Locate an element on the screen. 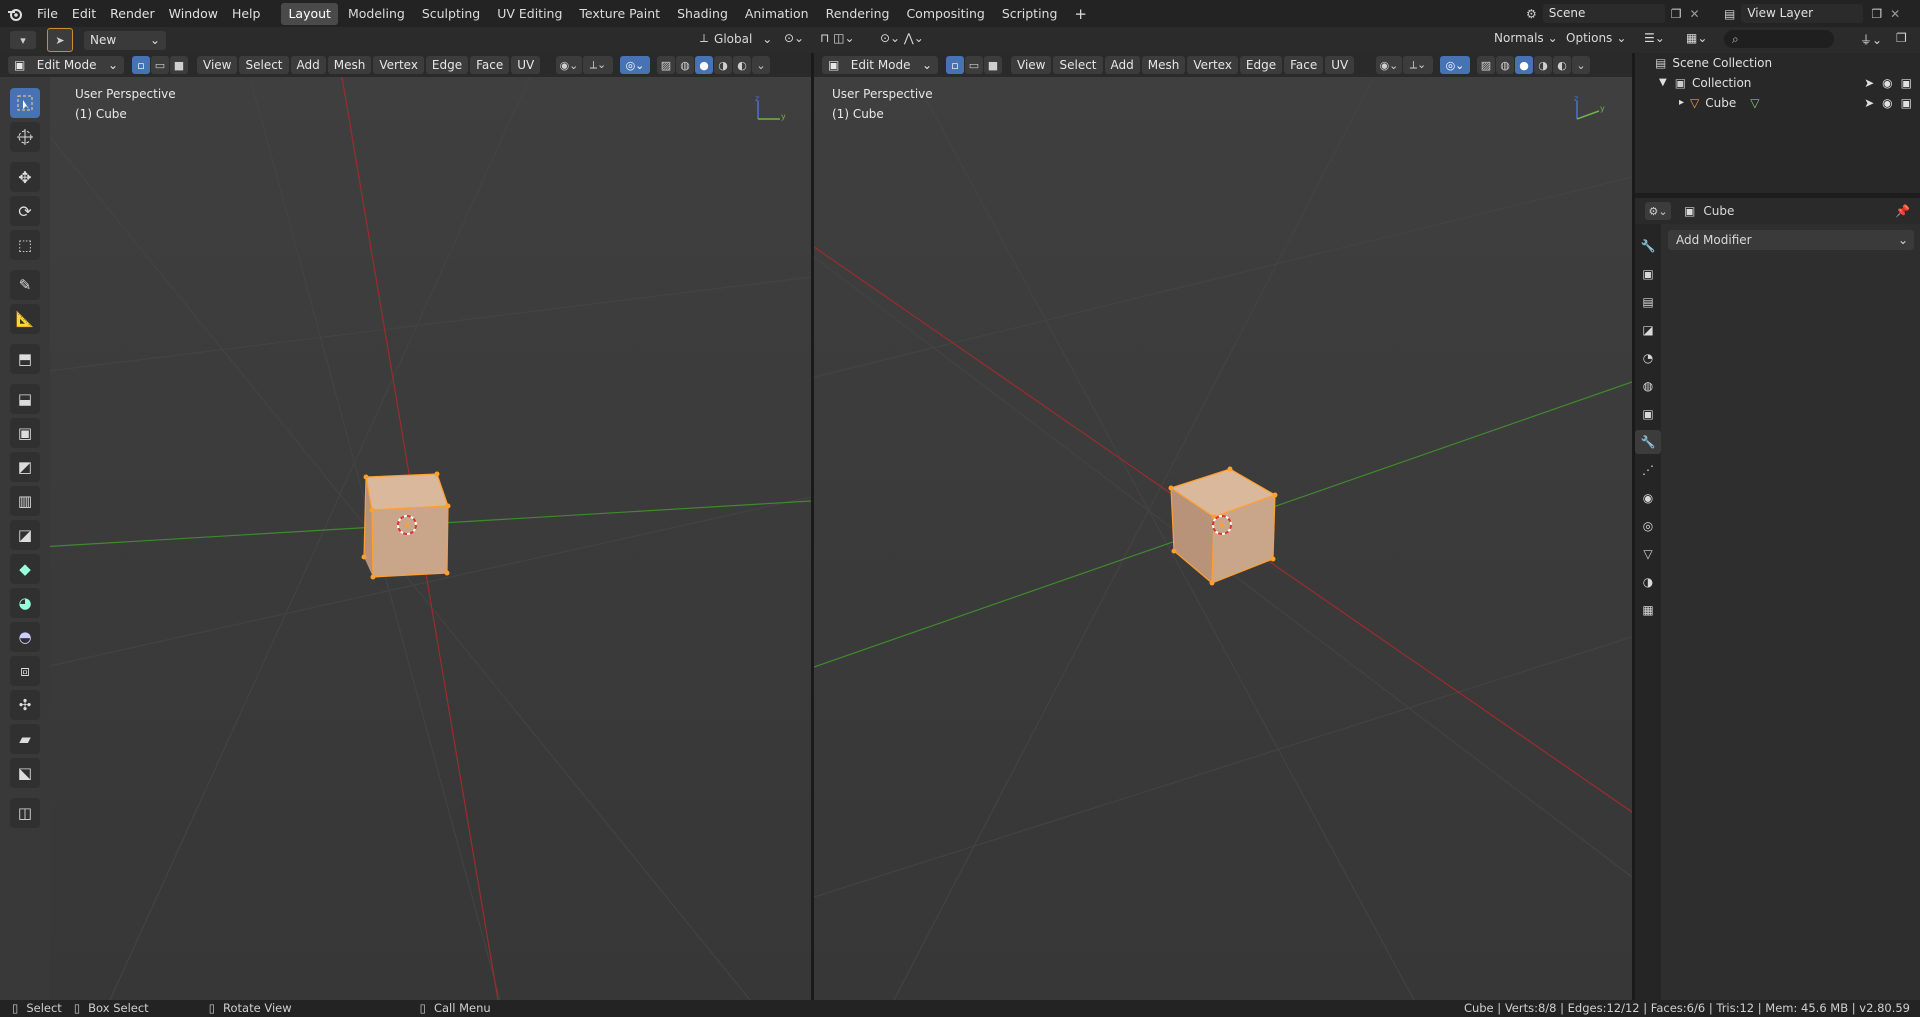  tab-rendering: Rendering is located at coordinates (858, 14).